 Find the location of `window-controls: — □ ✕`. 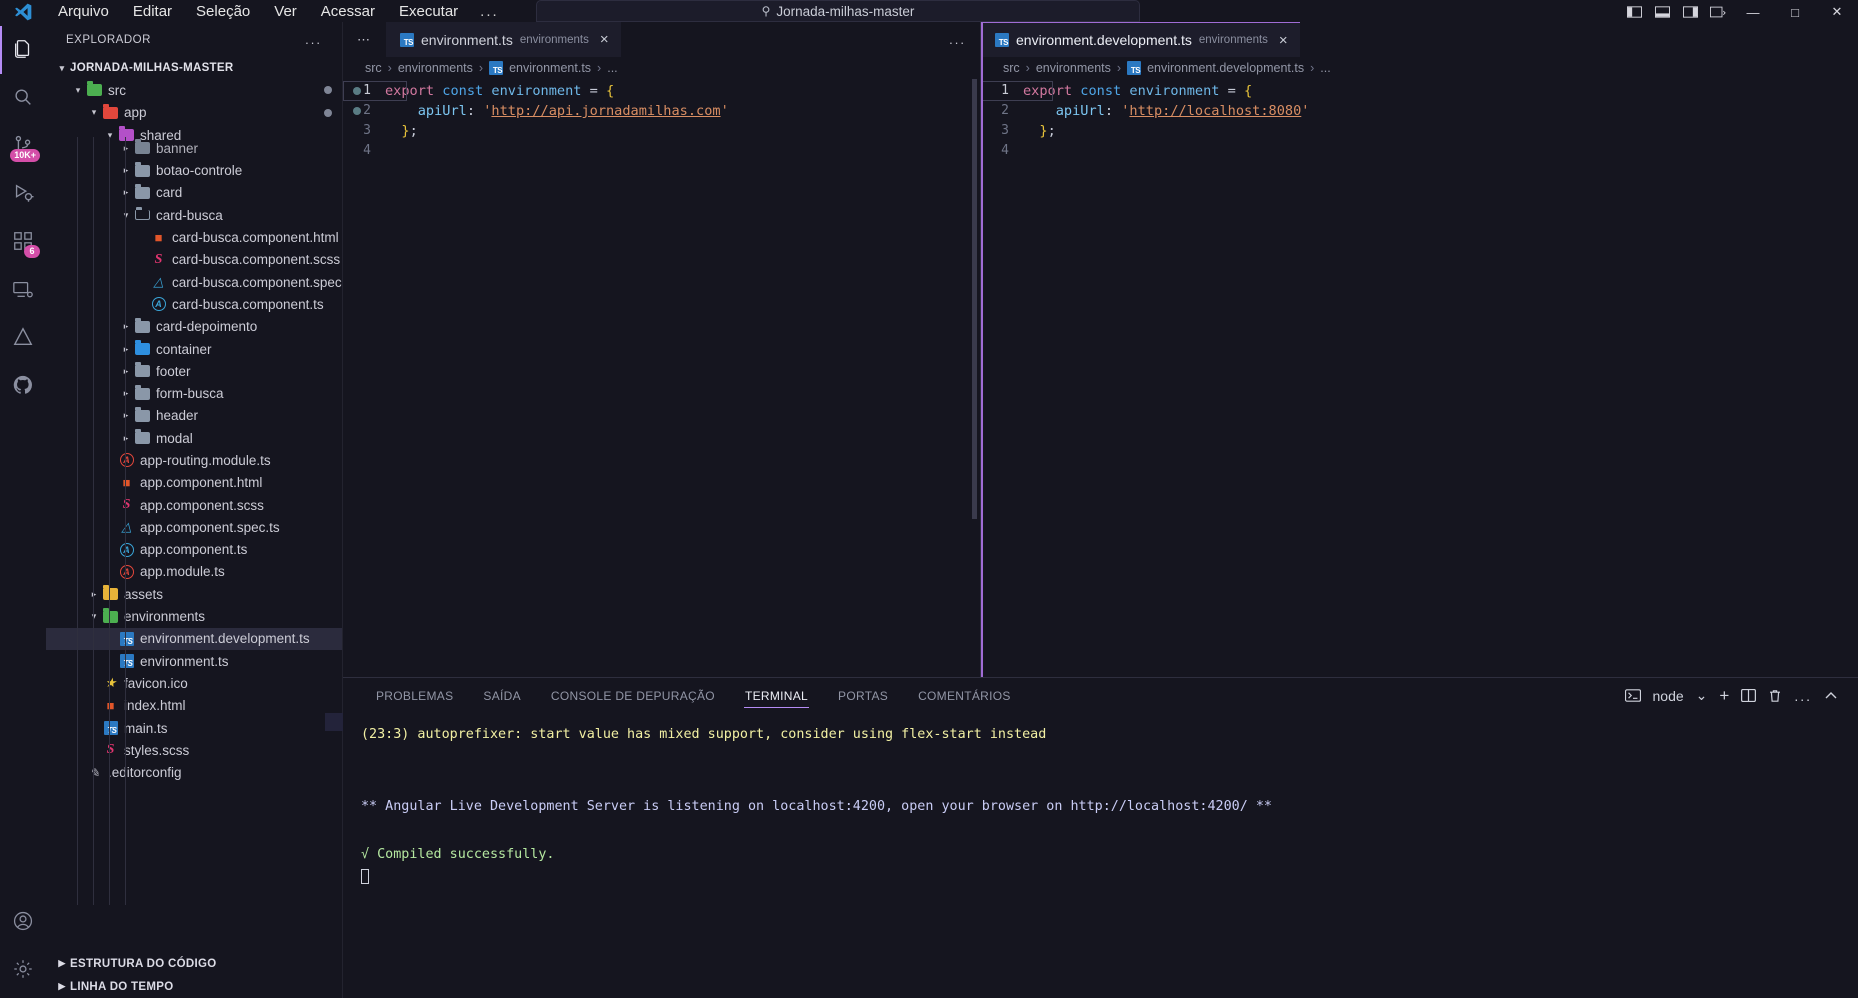

window-controls: — □ ✕ is located at coordinates (1739, 12).